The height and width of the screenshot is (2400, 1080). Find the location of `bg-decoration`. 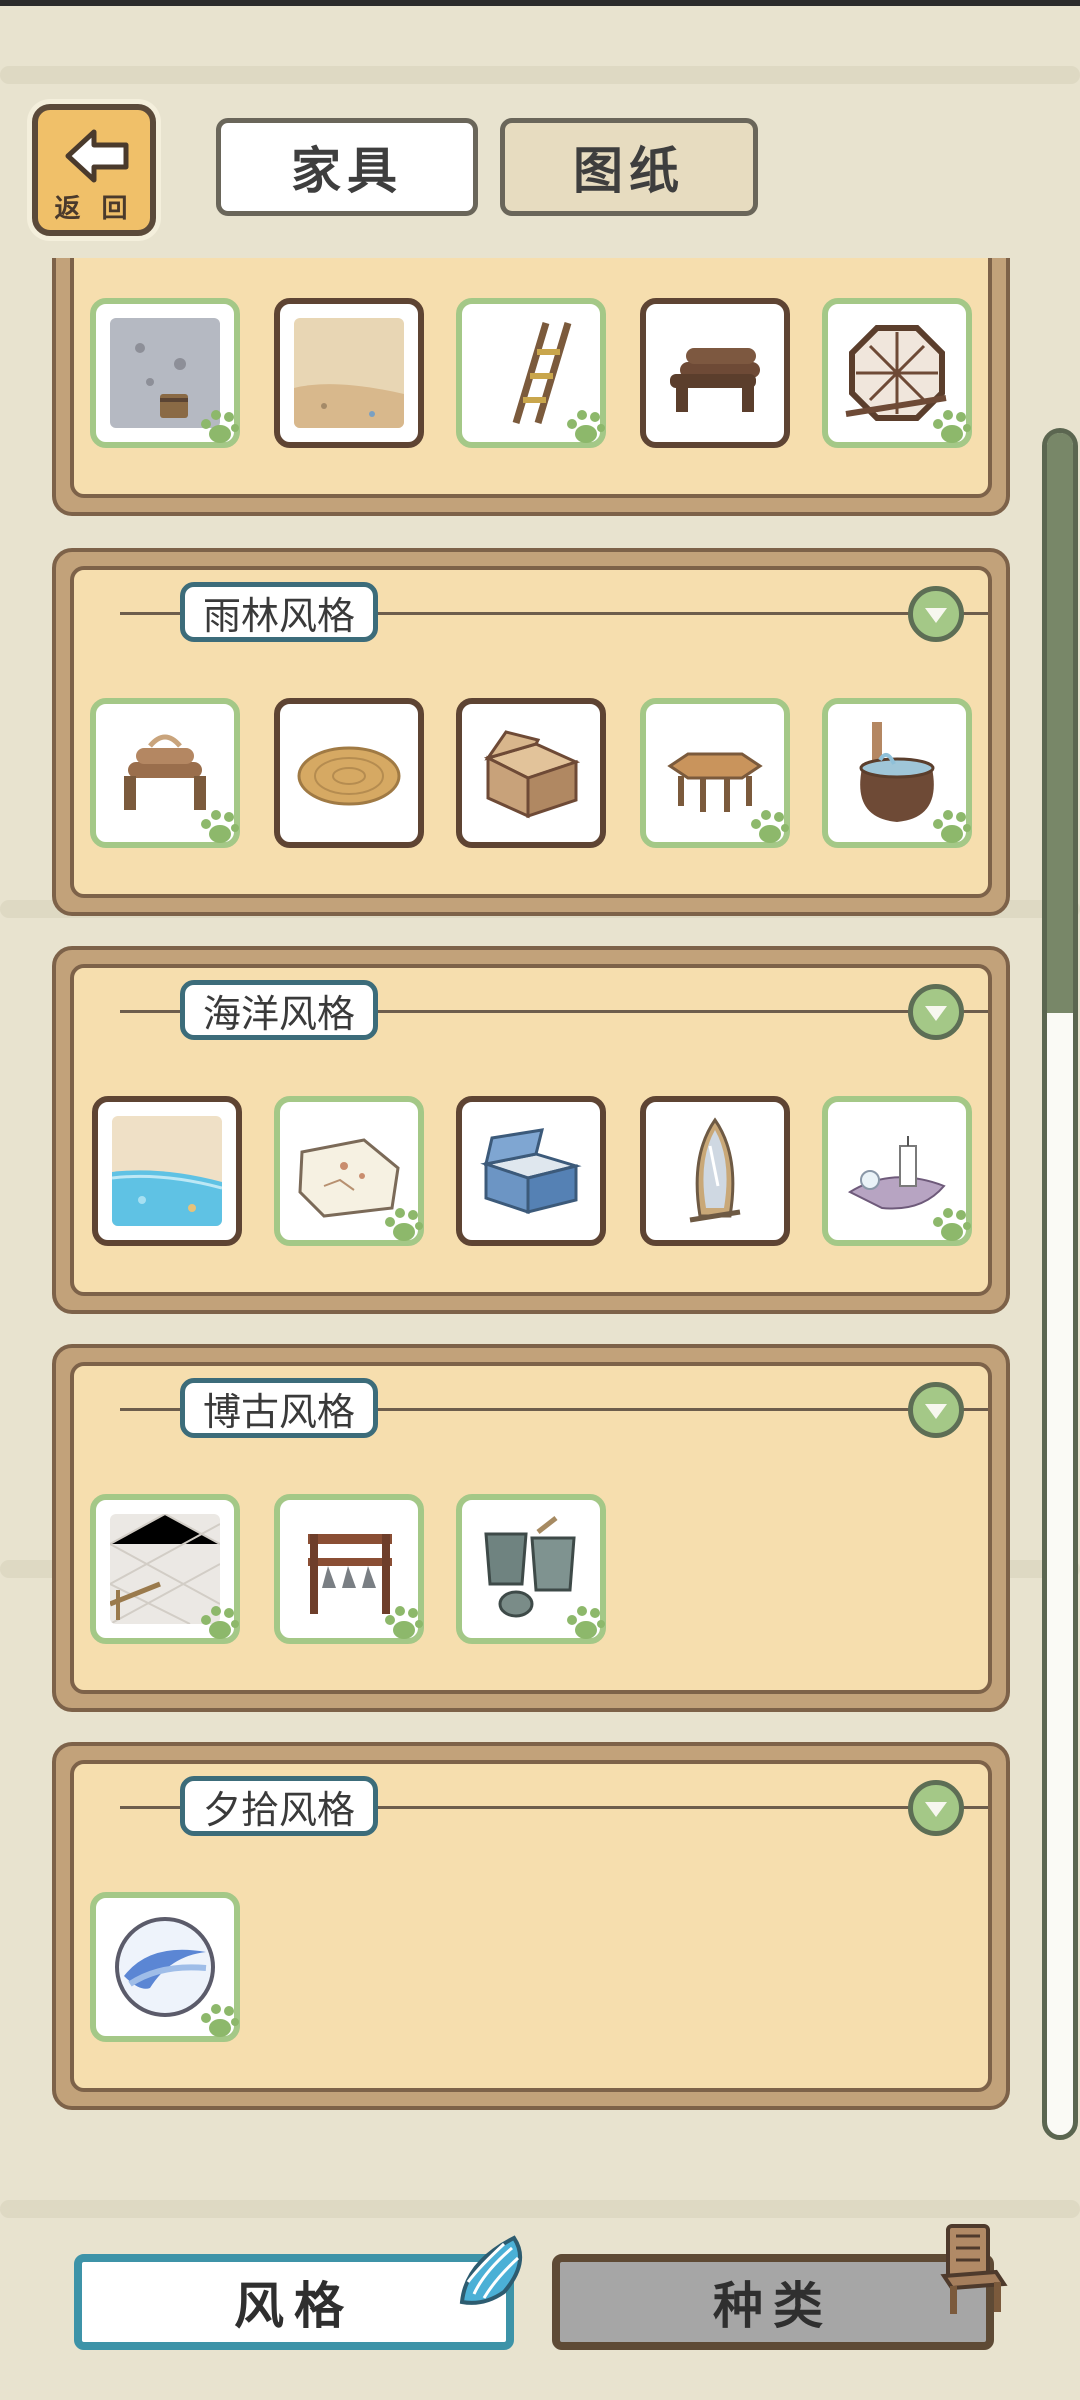

bg-decoration is located at coordinates (540, 75).